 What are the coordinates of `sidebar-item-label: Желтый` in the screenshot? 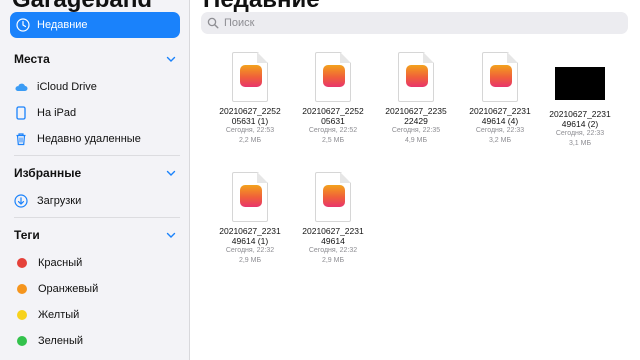 It's located at (59, 315).